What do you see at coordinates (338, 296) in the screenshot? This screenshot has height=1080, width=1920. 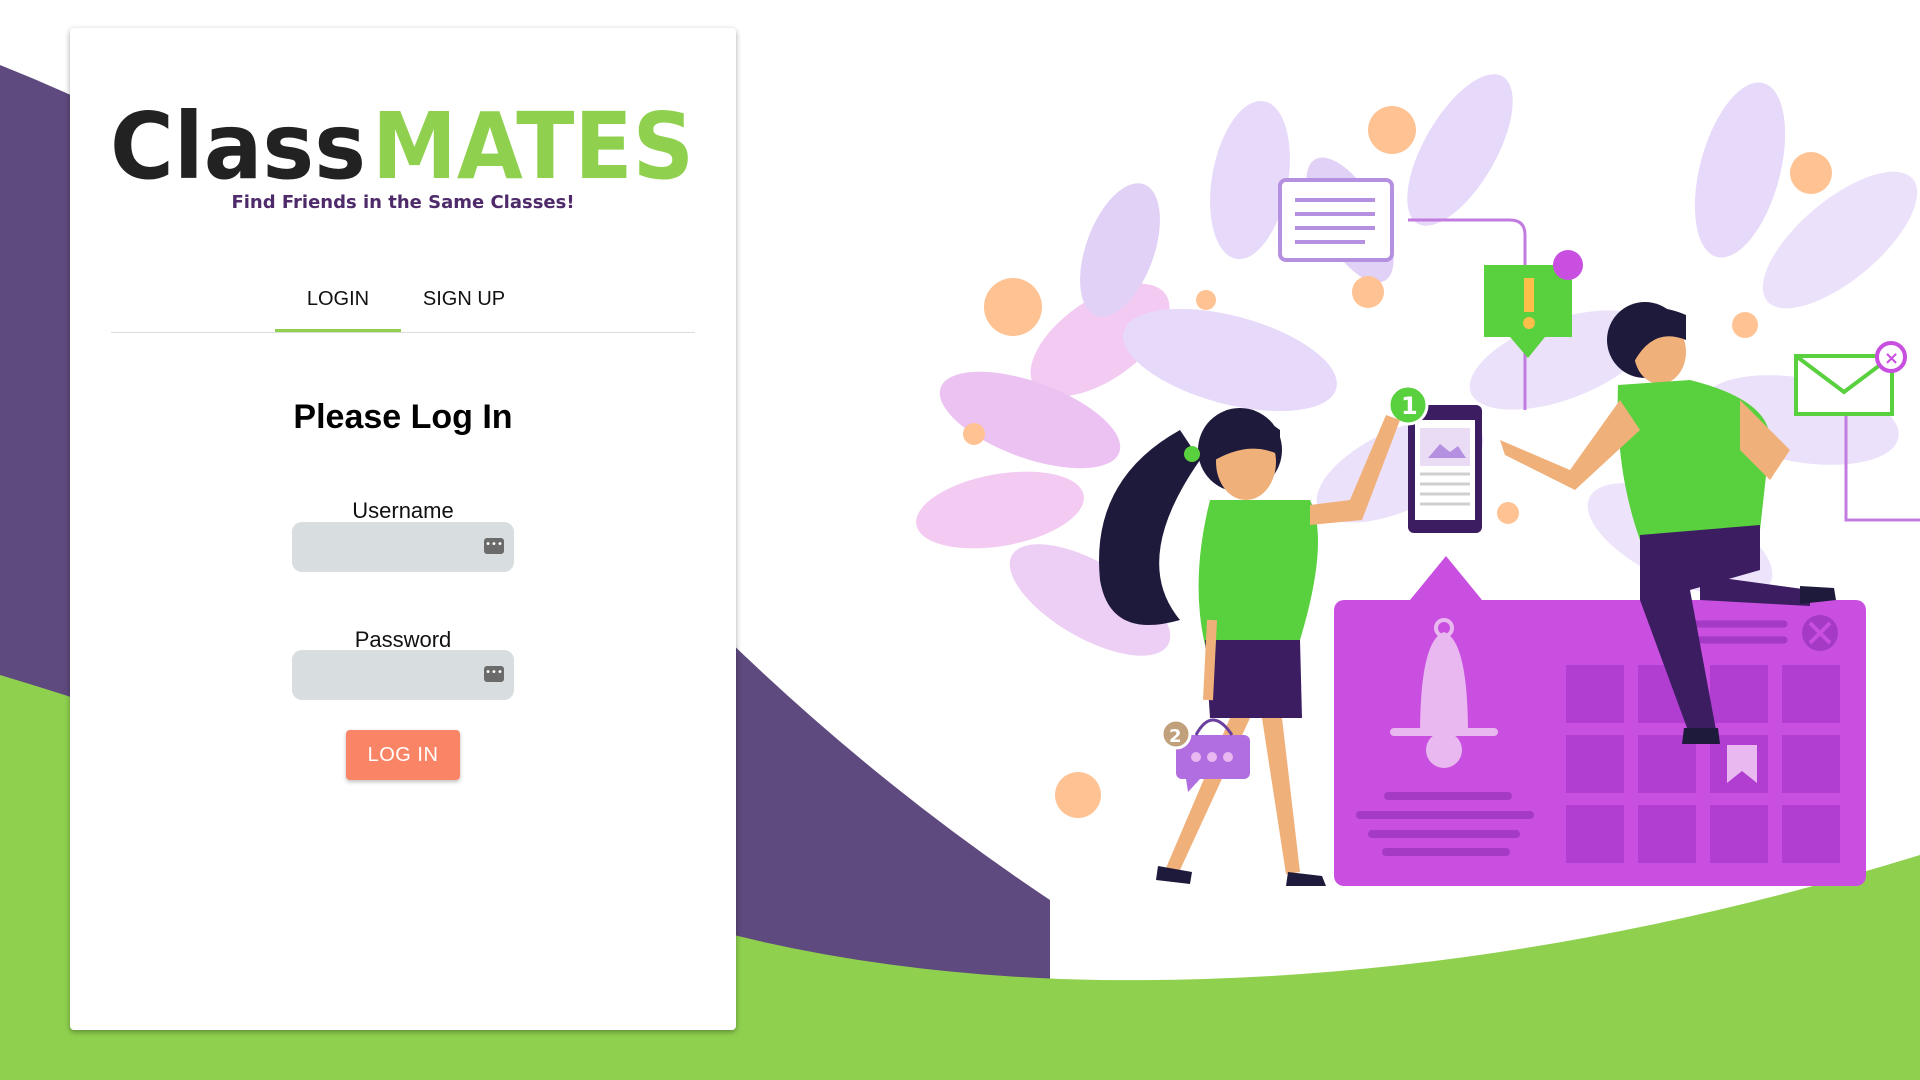 I see `tab-login: LOGIN` at bounding box center [338, 296].